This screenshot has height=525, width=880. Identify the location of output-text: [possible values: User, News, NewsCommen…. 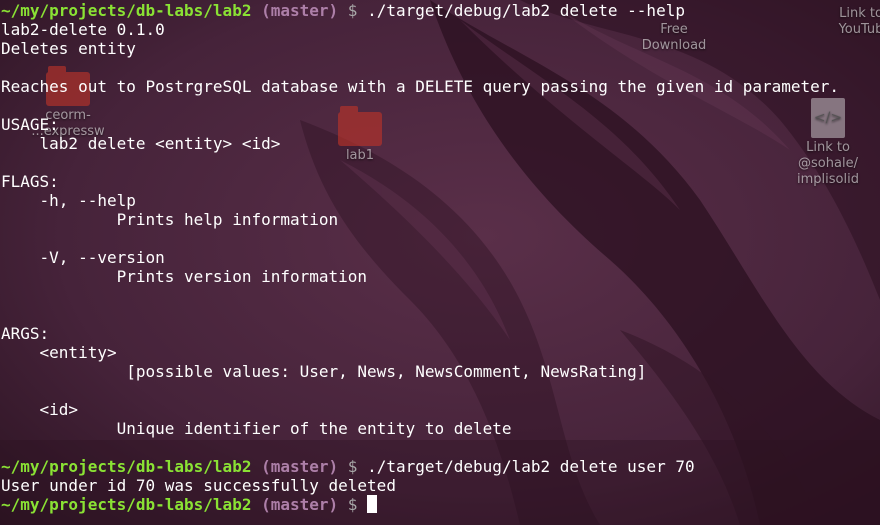
(324, 371).